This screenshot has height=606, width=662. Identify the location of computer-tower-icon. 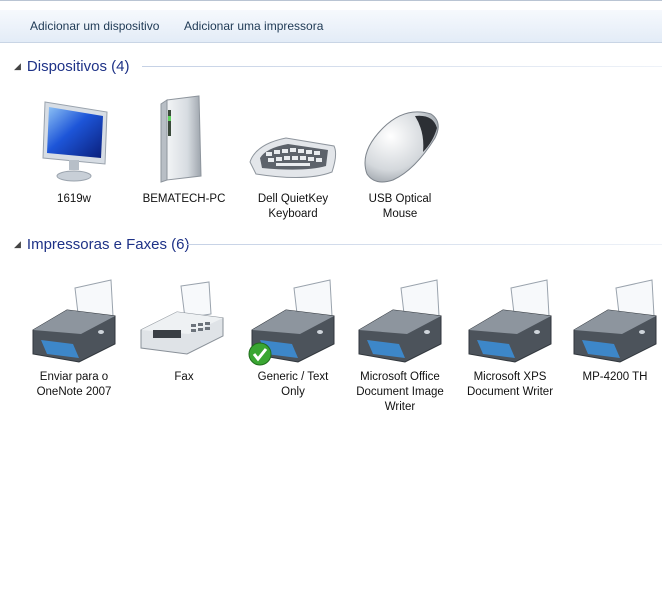
(184, 141).